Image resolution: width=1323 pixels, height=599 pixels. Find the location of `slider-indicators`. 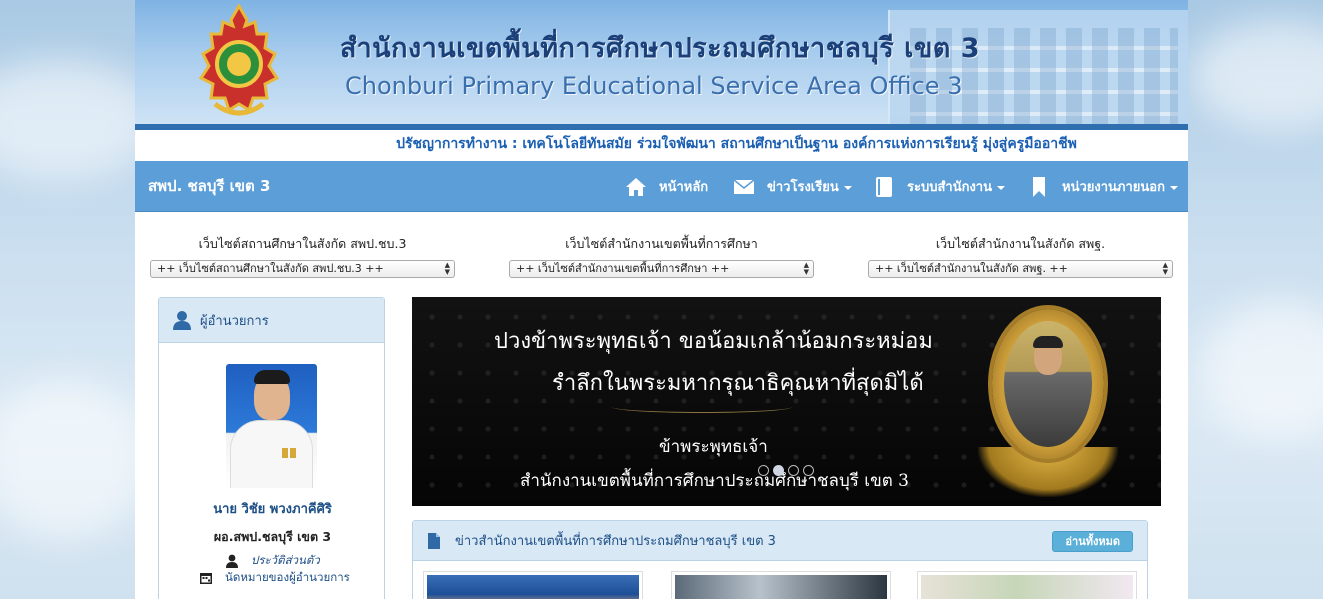

slider-indicators is located at coordinates (786, 470).